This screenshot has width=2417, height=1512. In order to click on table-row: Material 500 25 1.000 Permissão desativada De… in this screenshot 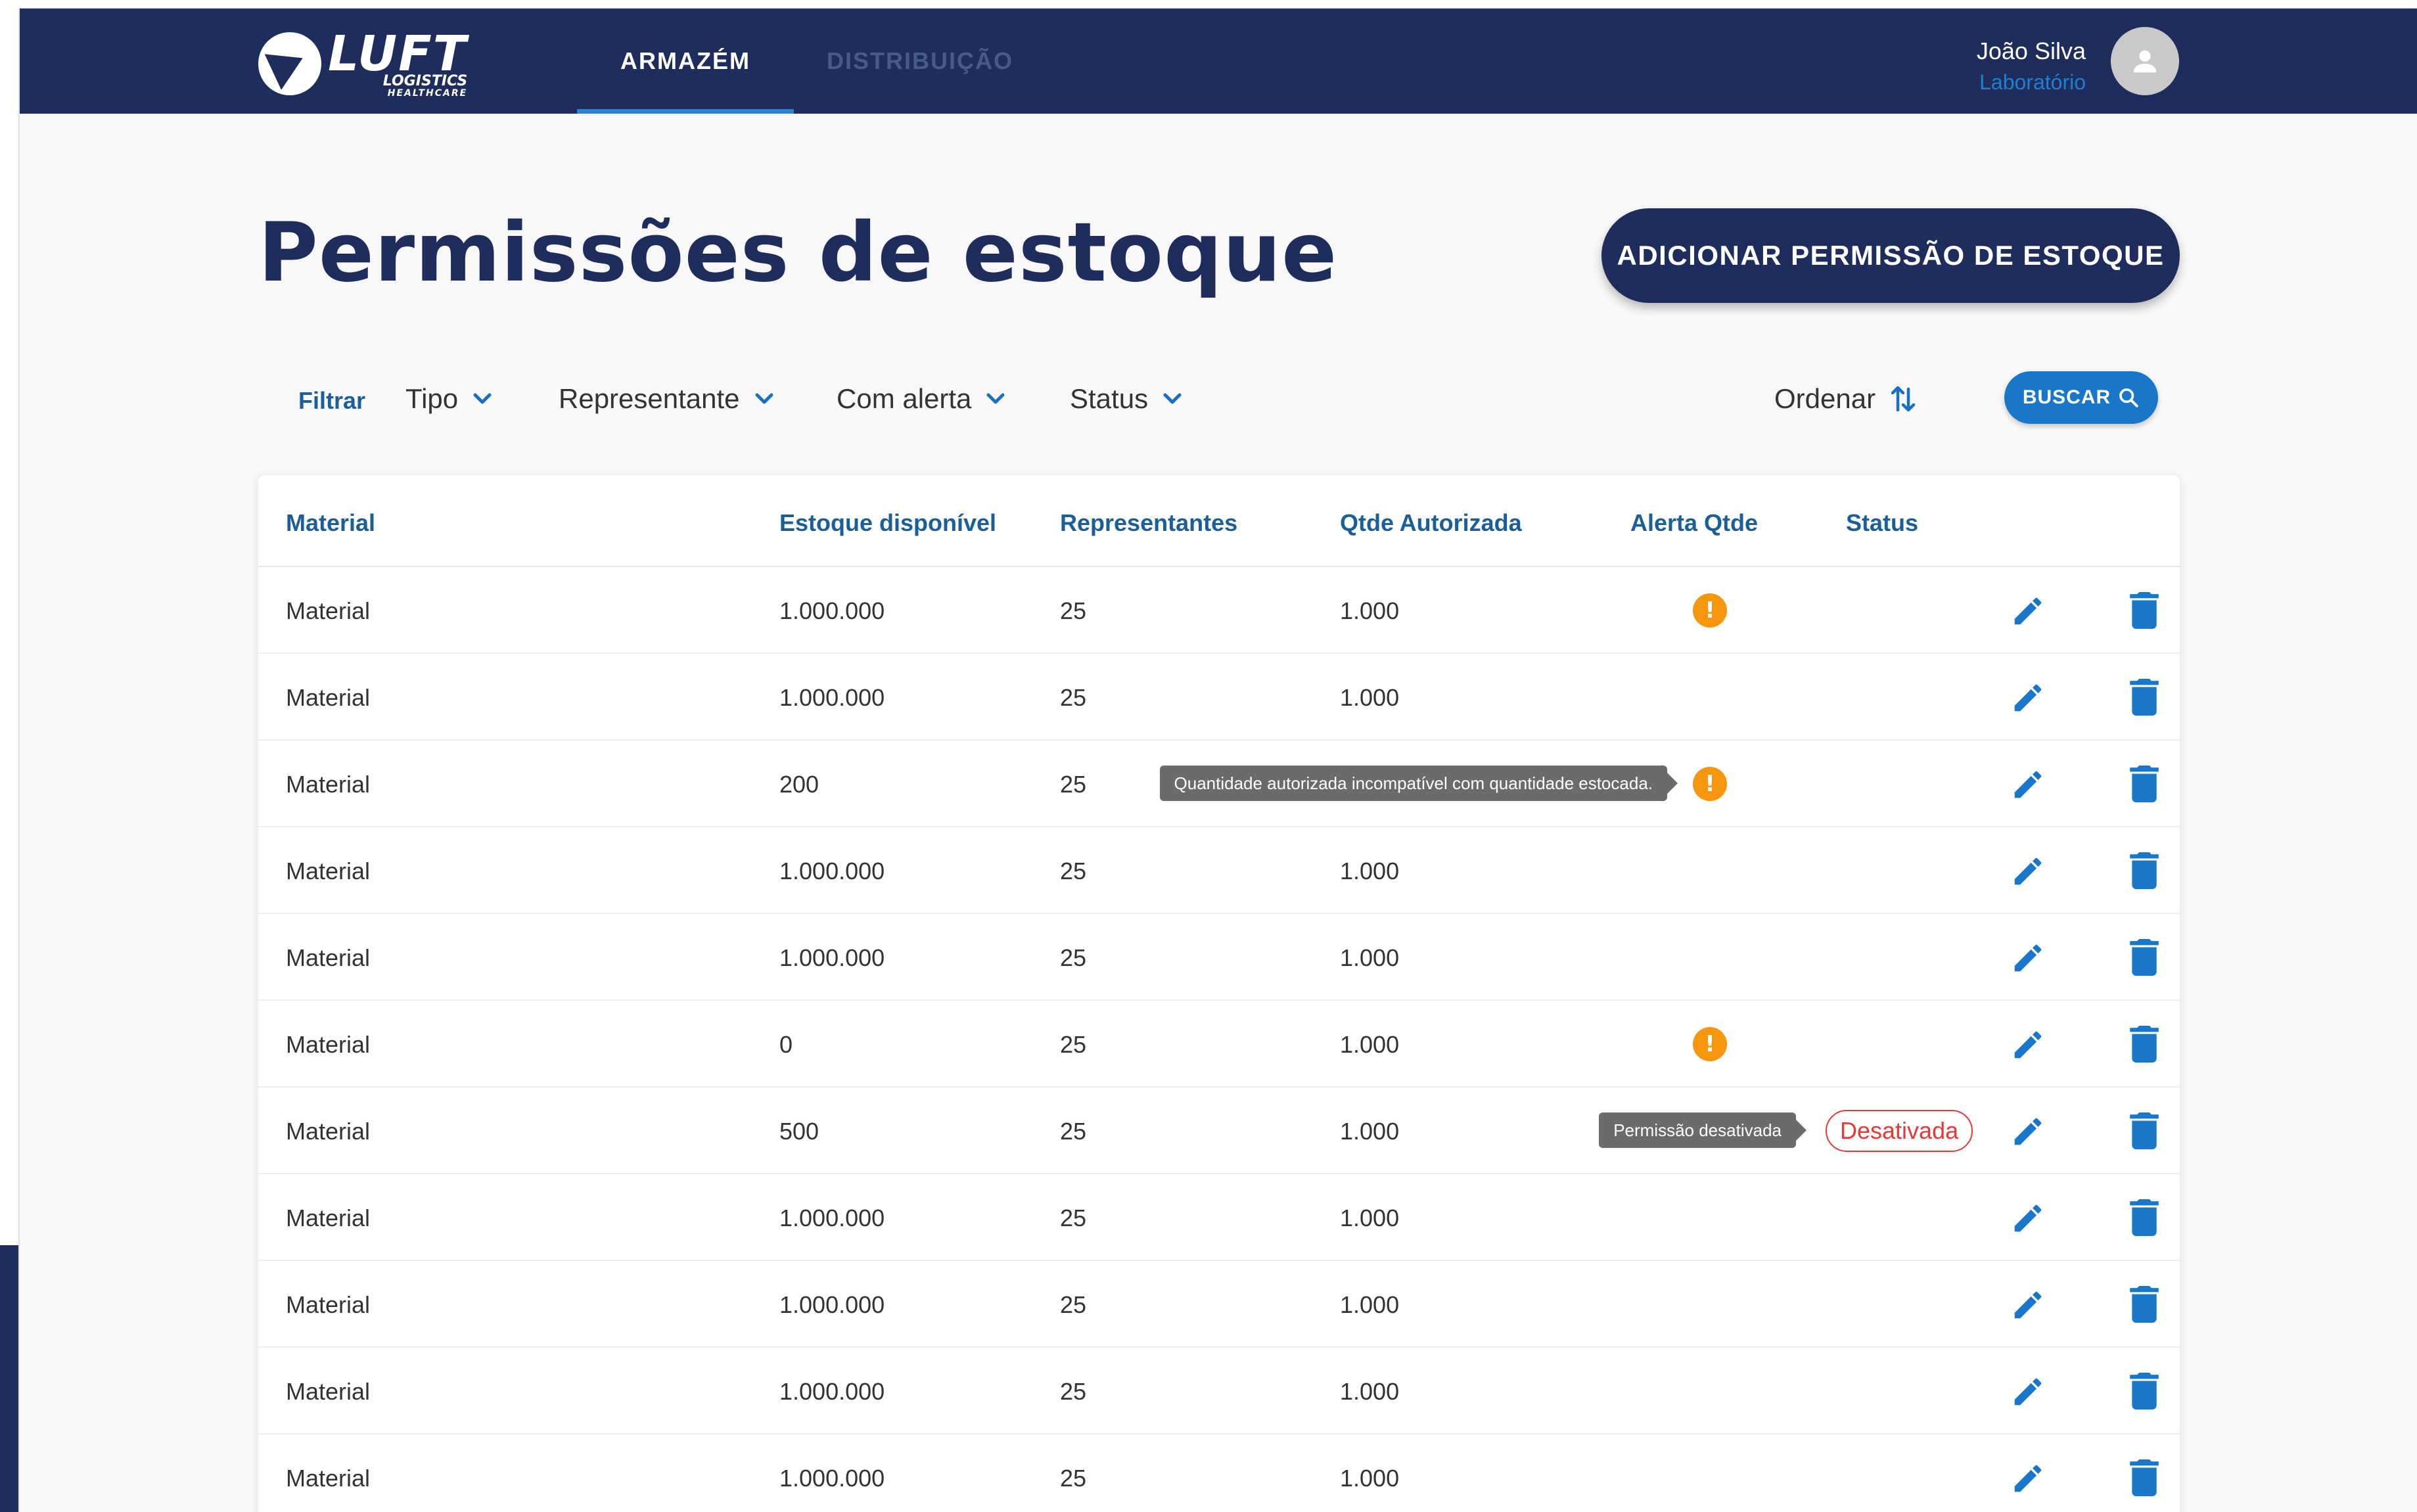, I will do `click(1219, 1131)`.